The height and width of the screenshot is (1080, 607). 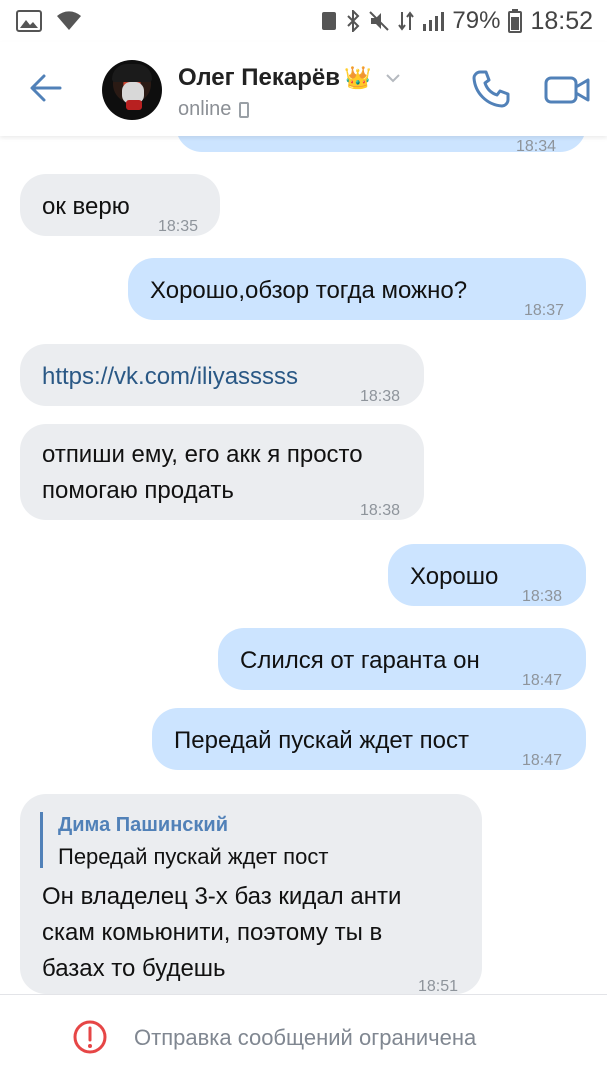 I want to click on contact-name: Олег Пекарёв, so click(x=259, y=77).